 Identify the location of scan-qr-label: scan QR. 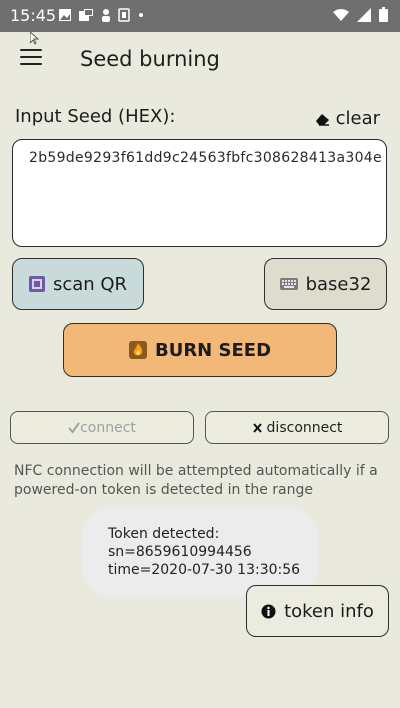
(90, 284).